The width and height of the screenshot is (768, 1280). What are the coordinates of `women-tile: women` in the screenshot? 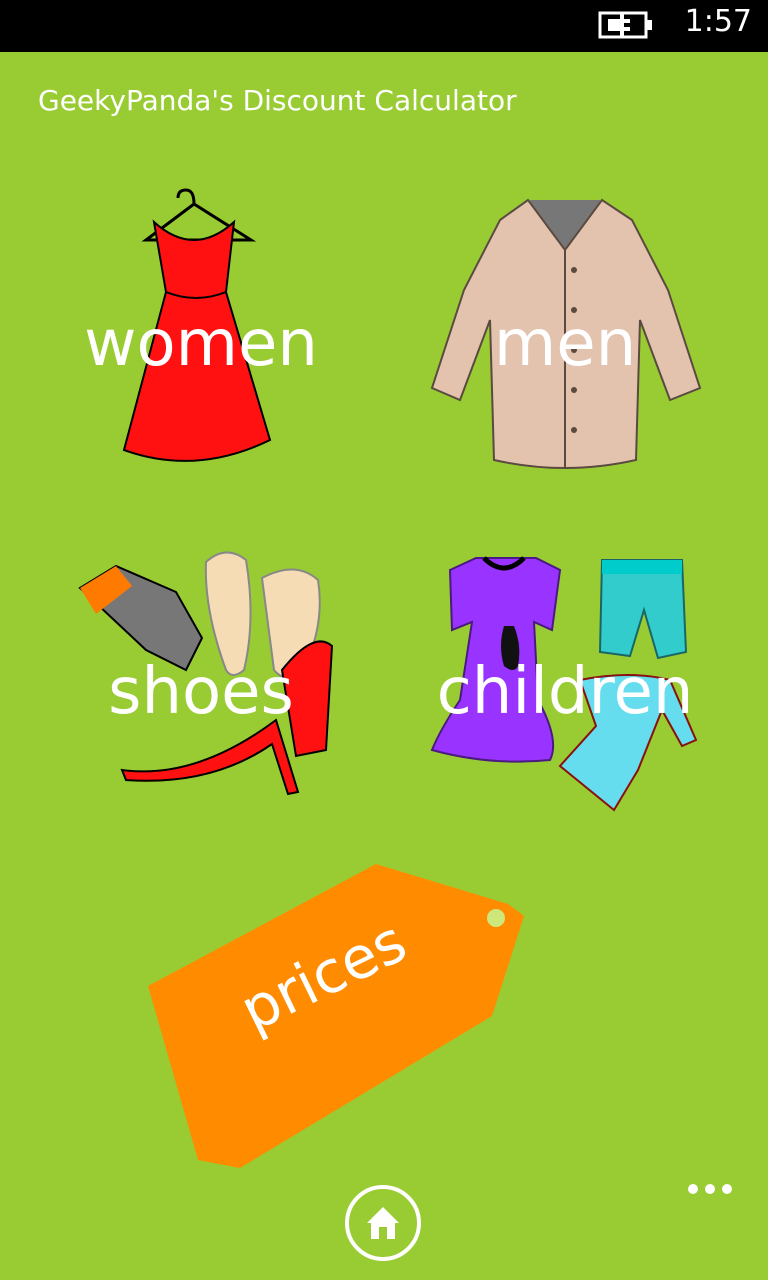 It's located at (201, 330).